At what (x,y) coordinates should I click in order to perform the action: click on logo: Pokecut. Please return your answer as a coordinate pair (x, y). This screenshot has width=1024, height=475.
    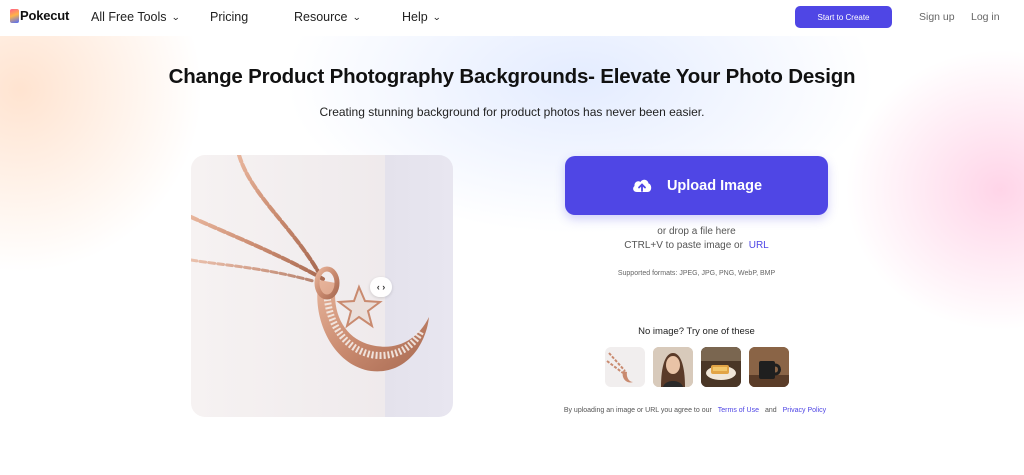
    Looking at the image, I should click on (39, 15).